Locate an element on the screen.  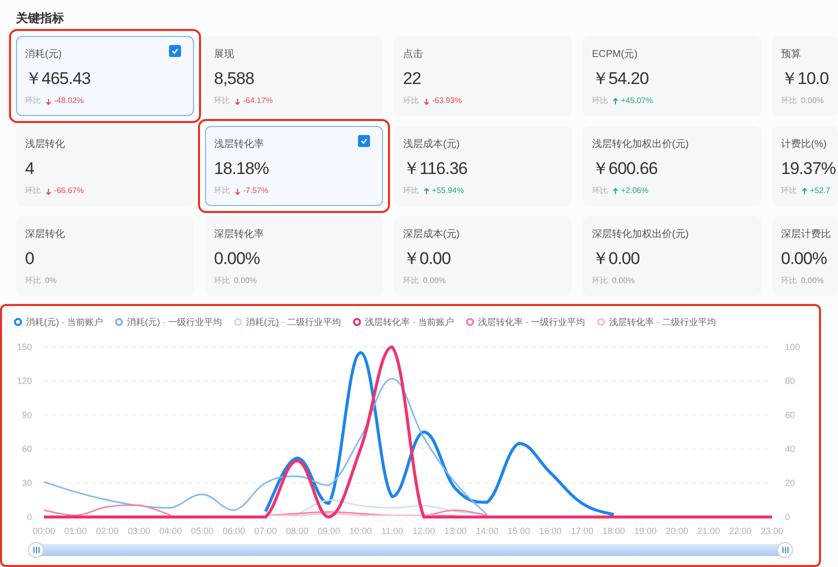
axis-label: 30 is located at coordinates (27, 483).